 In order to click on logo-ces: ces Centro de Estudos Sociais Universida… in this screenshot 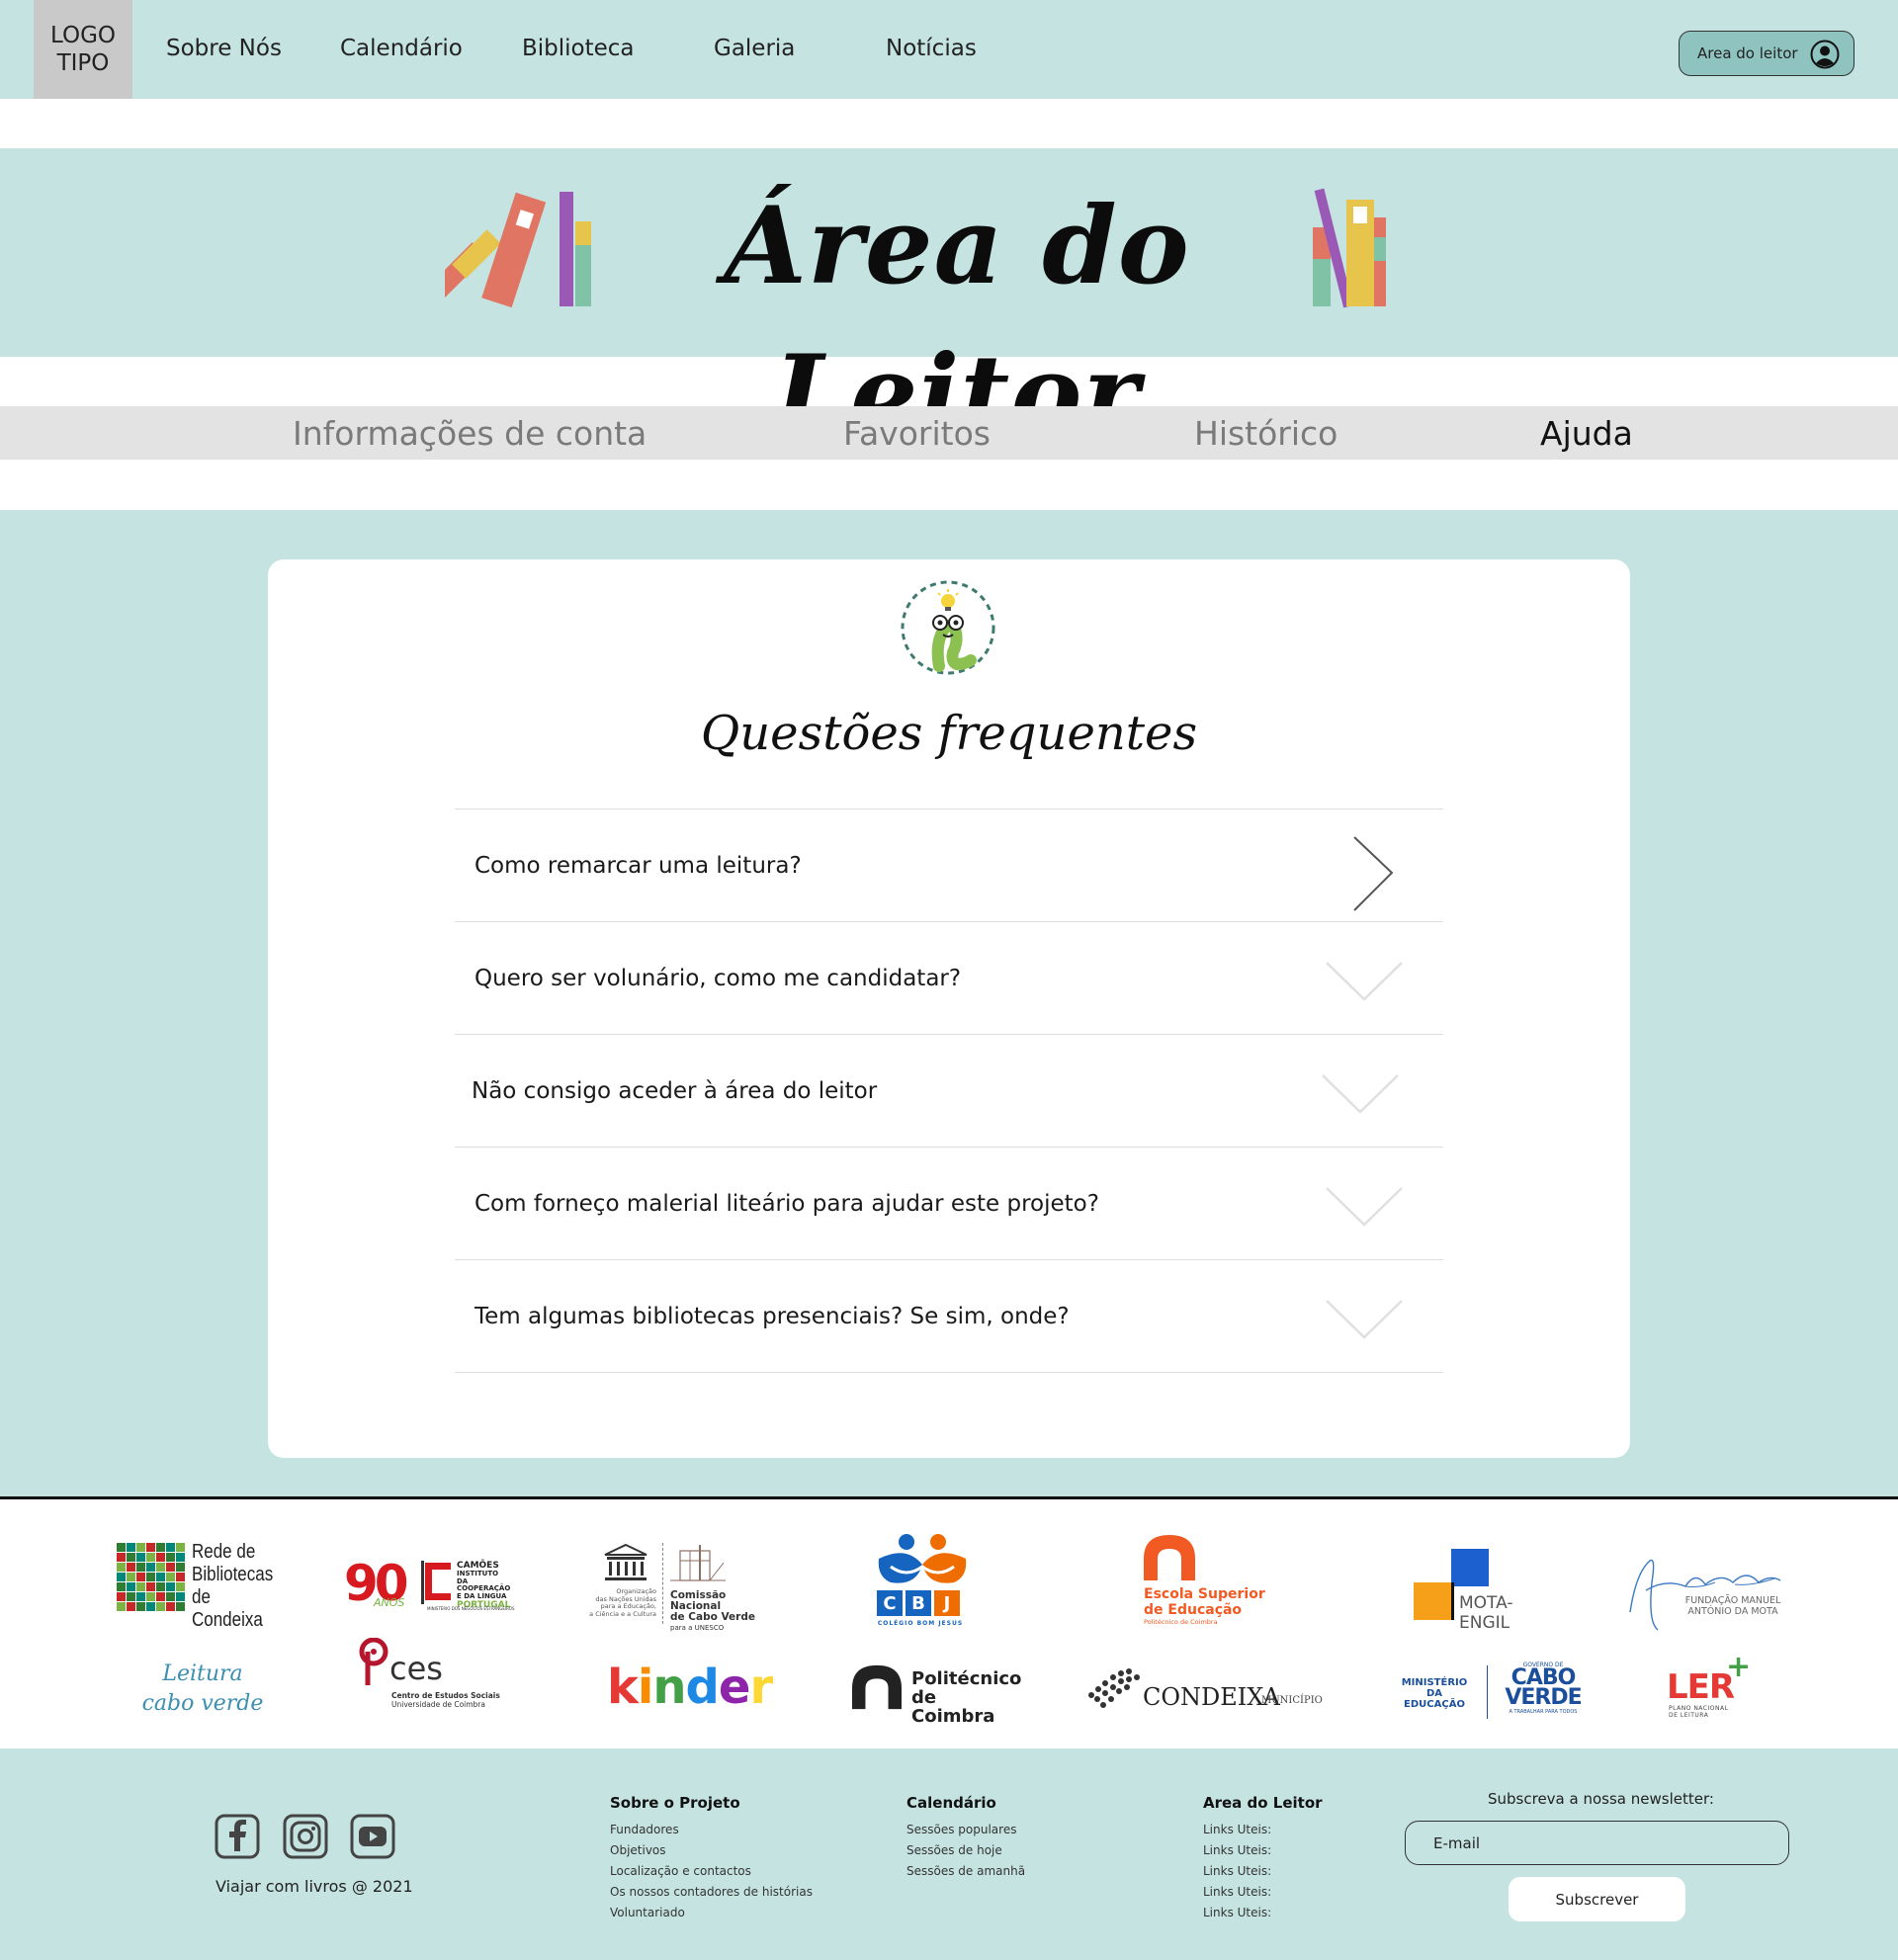, I will do `click(430, 1686)`.